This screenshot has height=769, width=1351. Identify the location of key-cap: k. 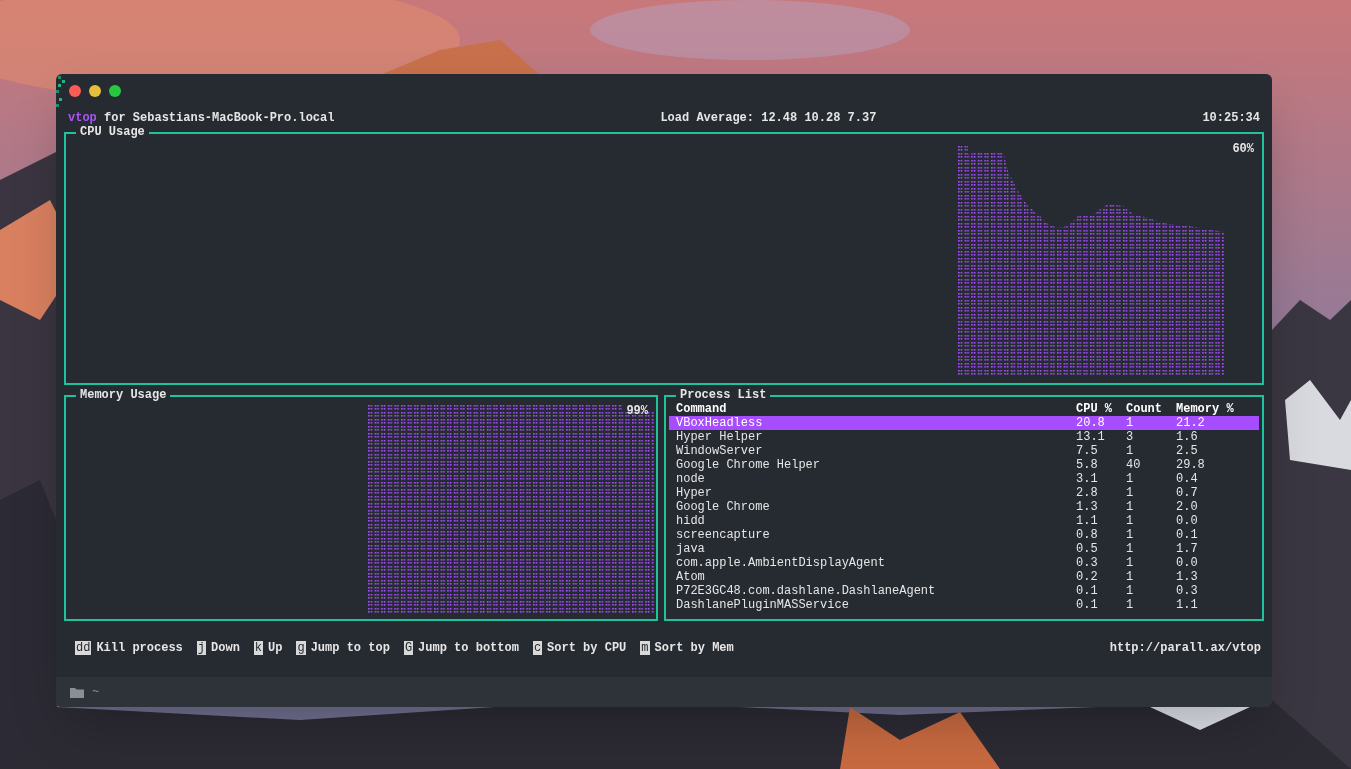
(258, 648).